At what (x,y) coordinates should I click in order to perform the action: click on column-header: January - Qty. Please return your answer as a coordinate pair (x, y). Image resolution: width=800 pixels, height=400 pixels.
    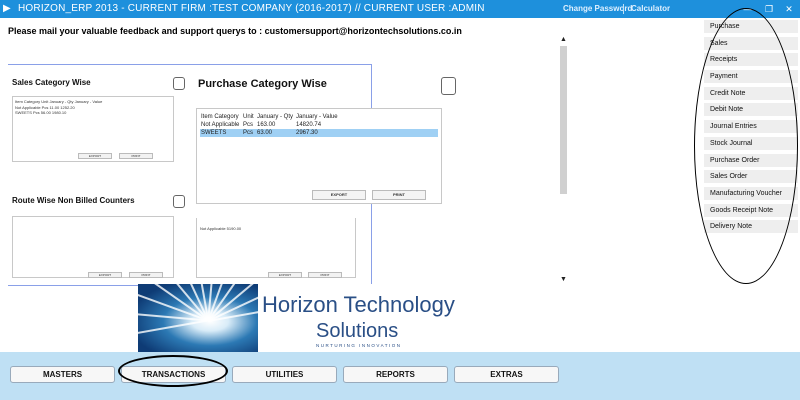
    Looking at the image, I should click on (275, 117).